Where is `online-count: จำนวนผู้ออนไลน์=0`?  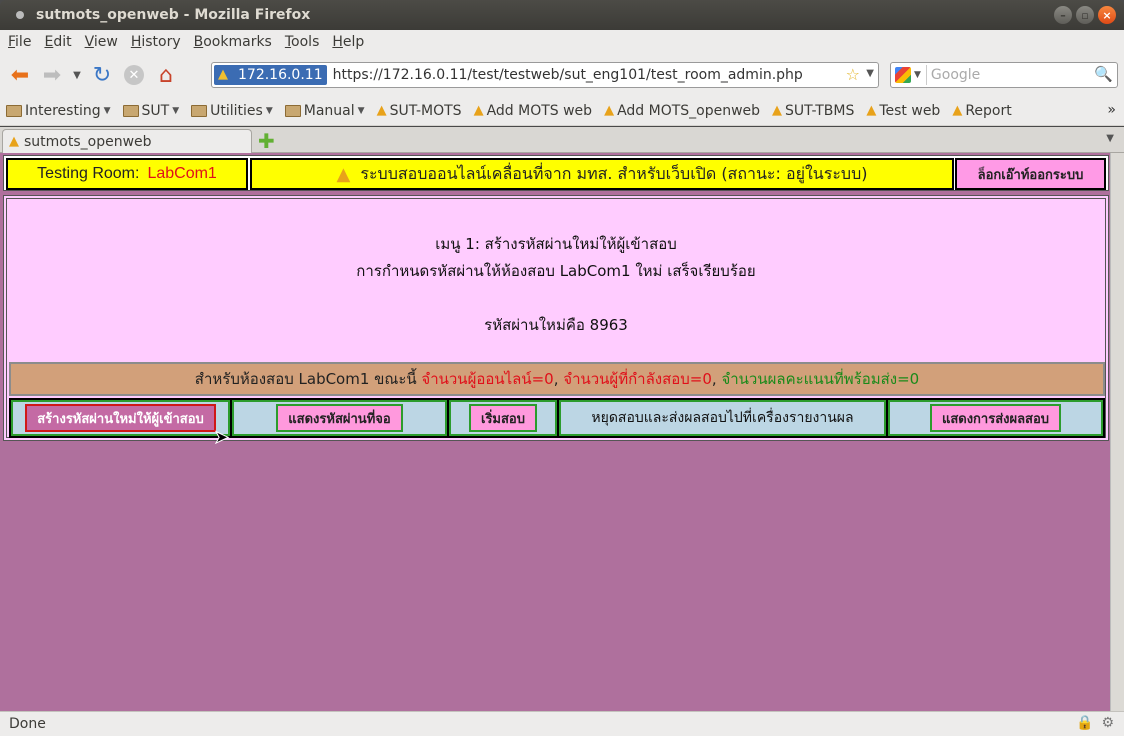 online-count: จำนวนผู้ออนไลน์=0 is located at coordinates (487, 379).